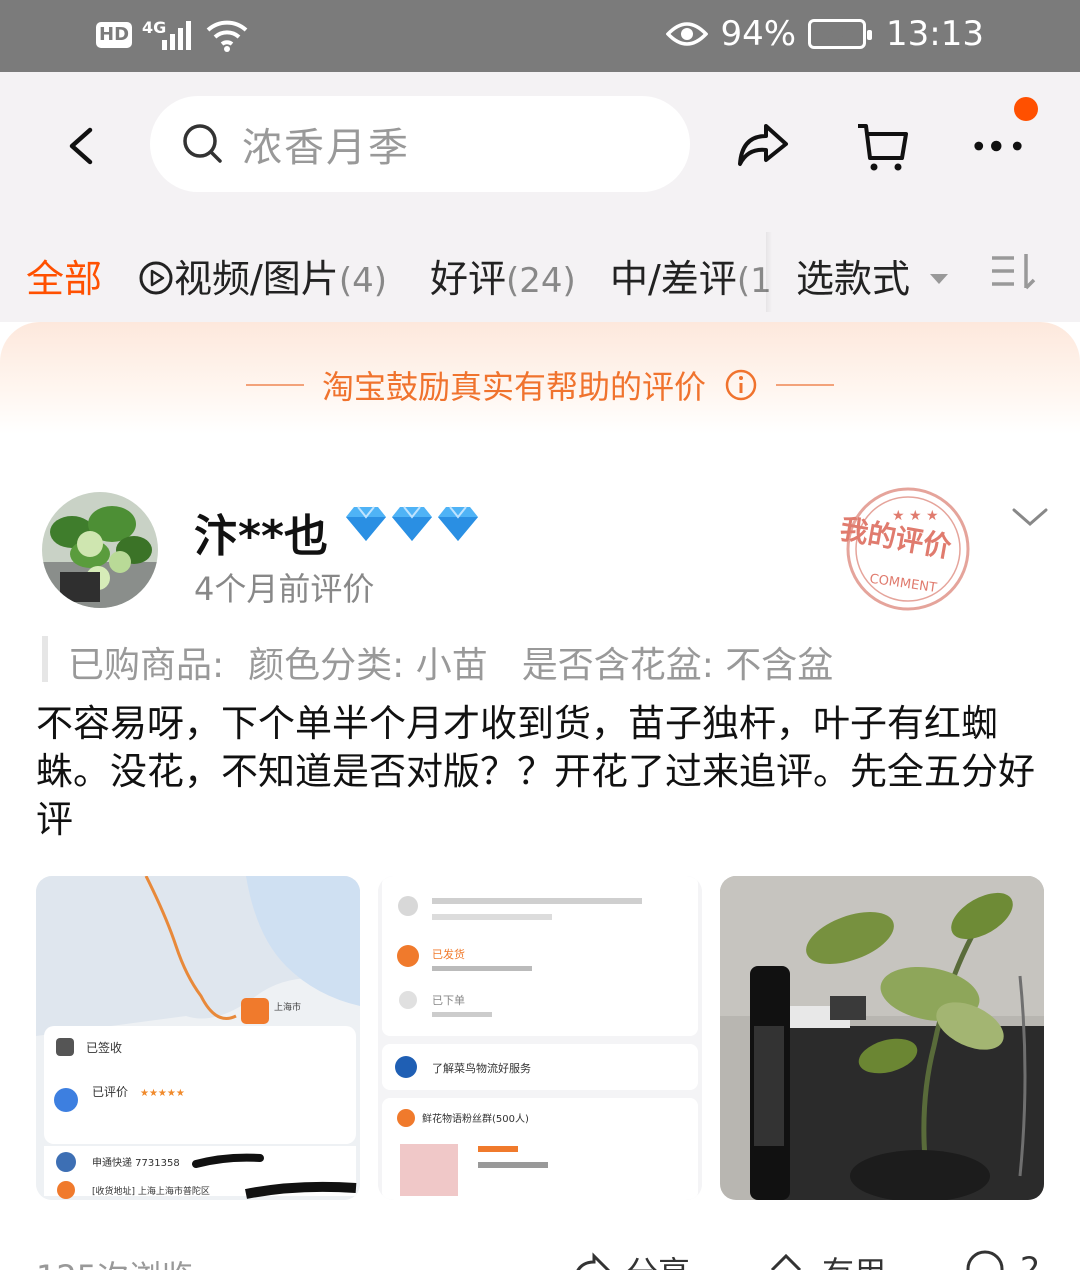 Image resolution: width=1080 pixels, height=1270 pixels. What do you see at coordinates (468, 279) in the screenshot?
I see `tab-good-label: 好评` at bounding box center [468, 279].